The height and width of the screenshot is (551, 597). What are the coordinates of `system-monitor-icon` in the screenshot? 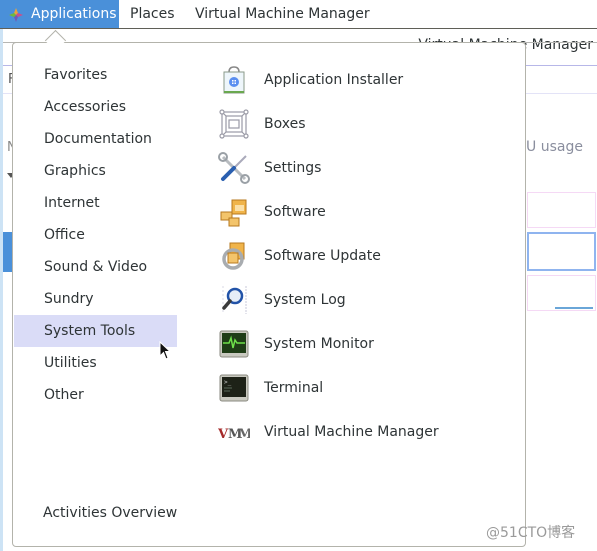 It's located at (234, 344).